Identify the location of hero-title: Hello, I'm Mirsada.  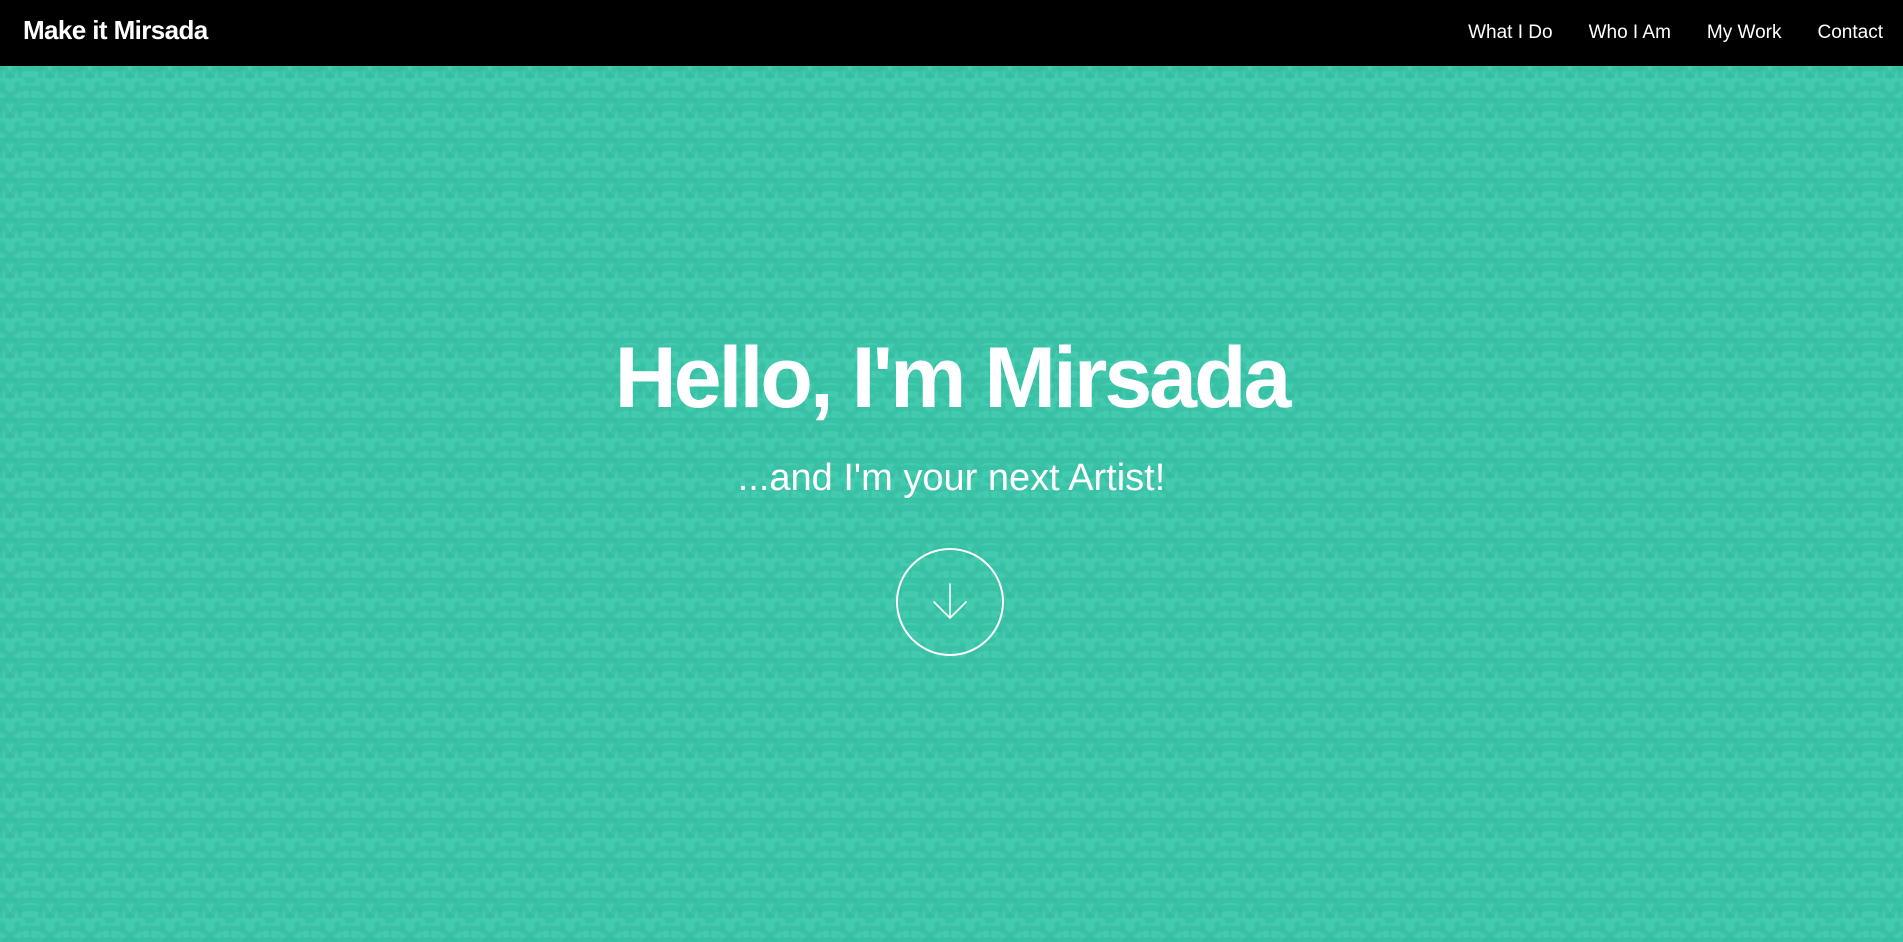
(953, 378).